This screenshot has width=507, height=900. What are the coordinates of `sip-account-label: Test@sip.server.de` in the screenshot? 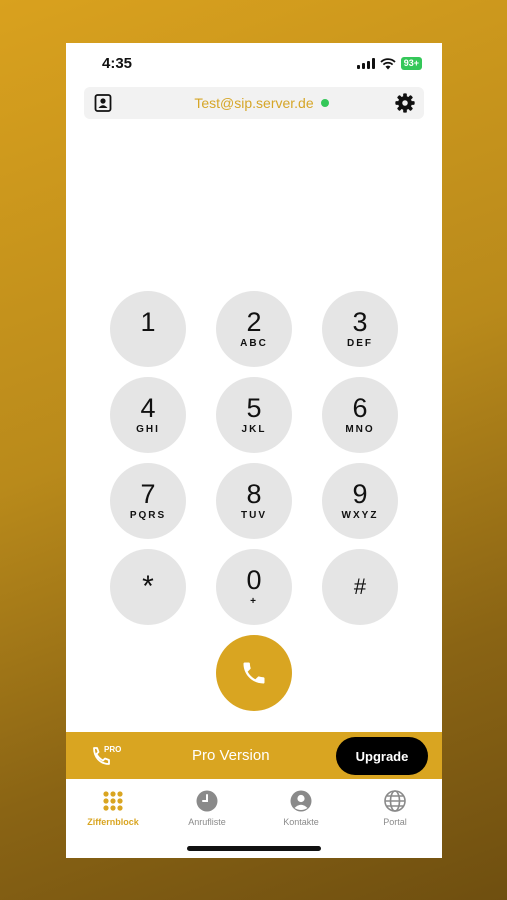 It's located at (254, 103).